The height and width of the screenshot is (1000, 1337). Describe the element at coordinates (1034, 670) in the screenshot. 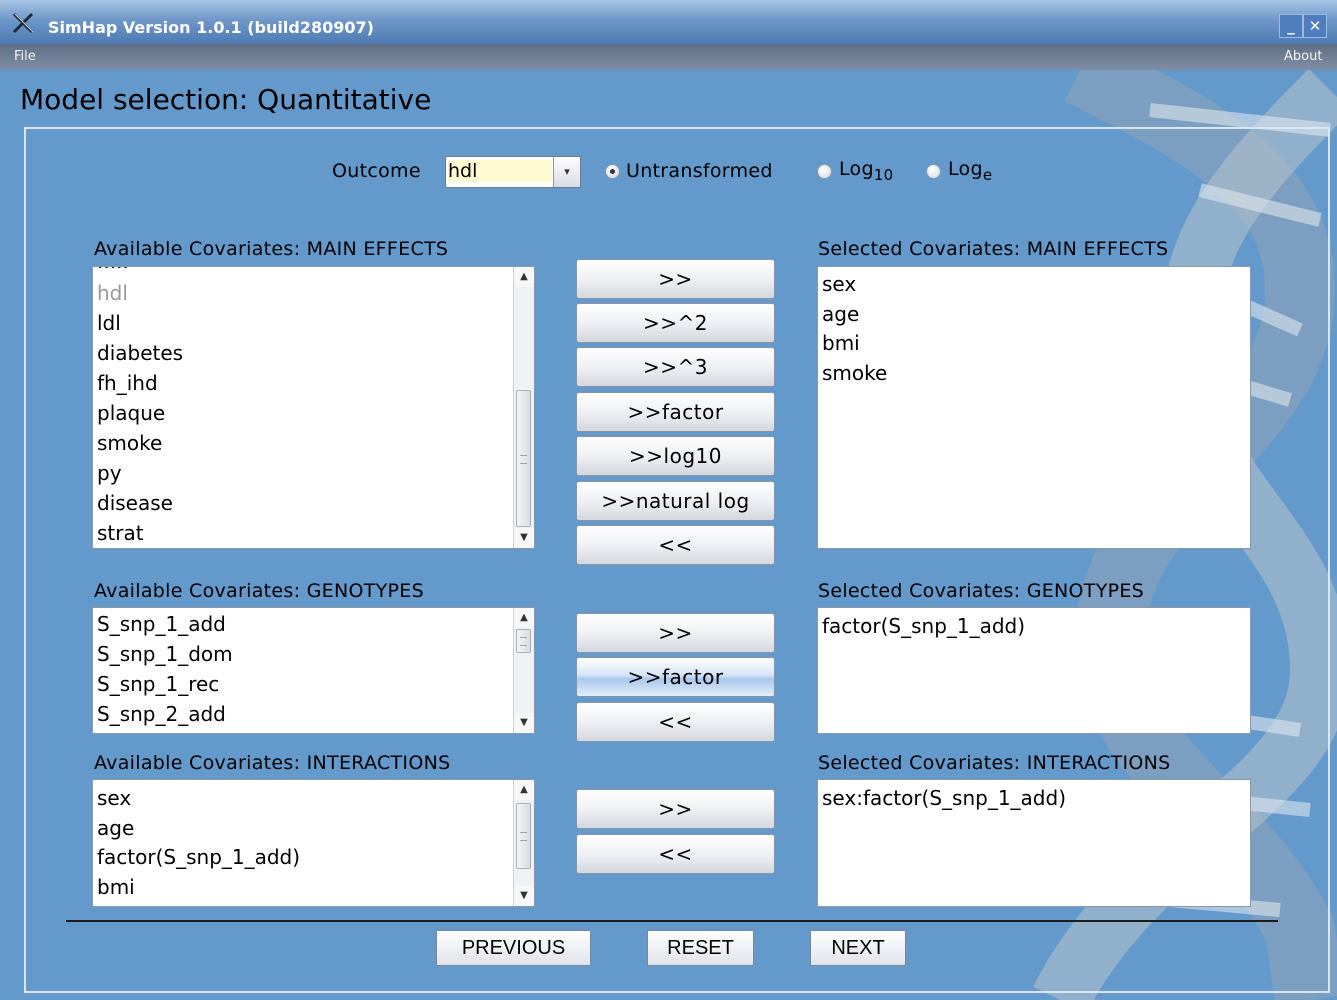

I see `selected-genotypes-list: factor(S_snp_1_add)` at that location.